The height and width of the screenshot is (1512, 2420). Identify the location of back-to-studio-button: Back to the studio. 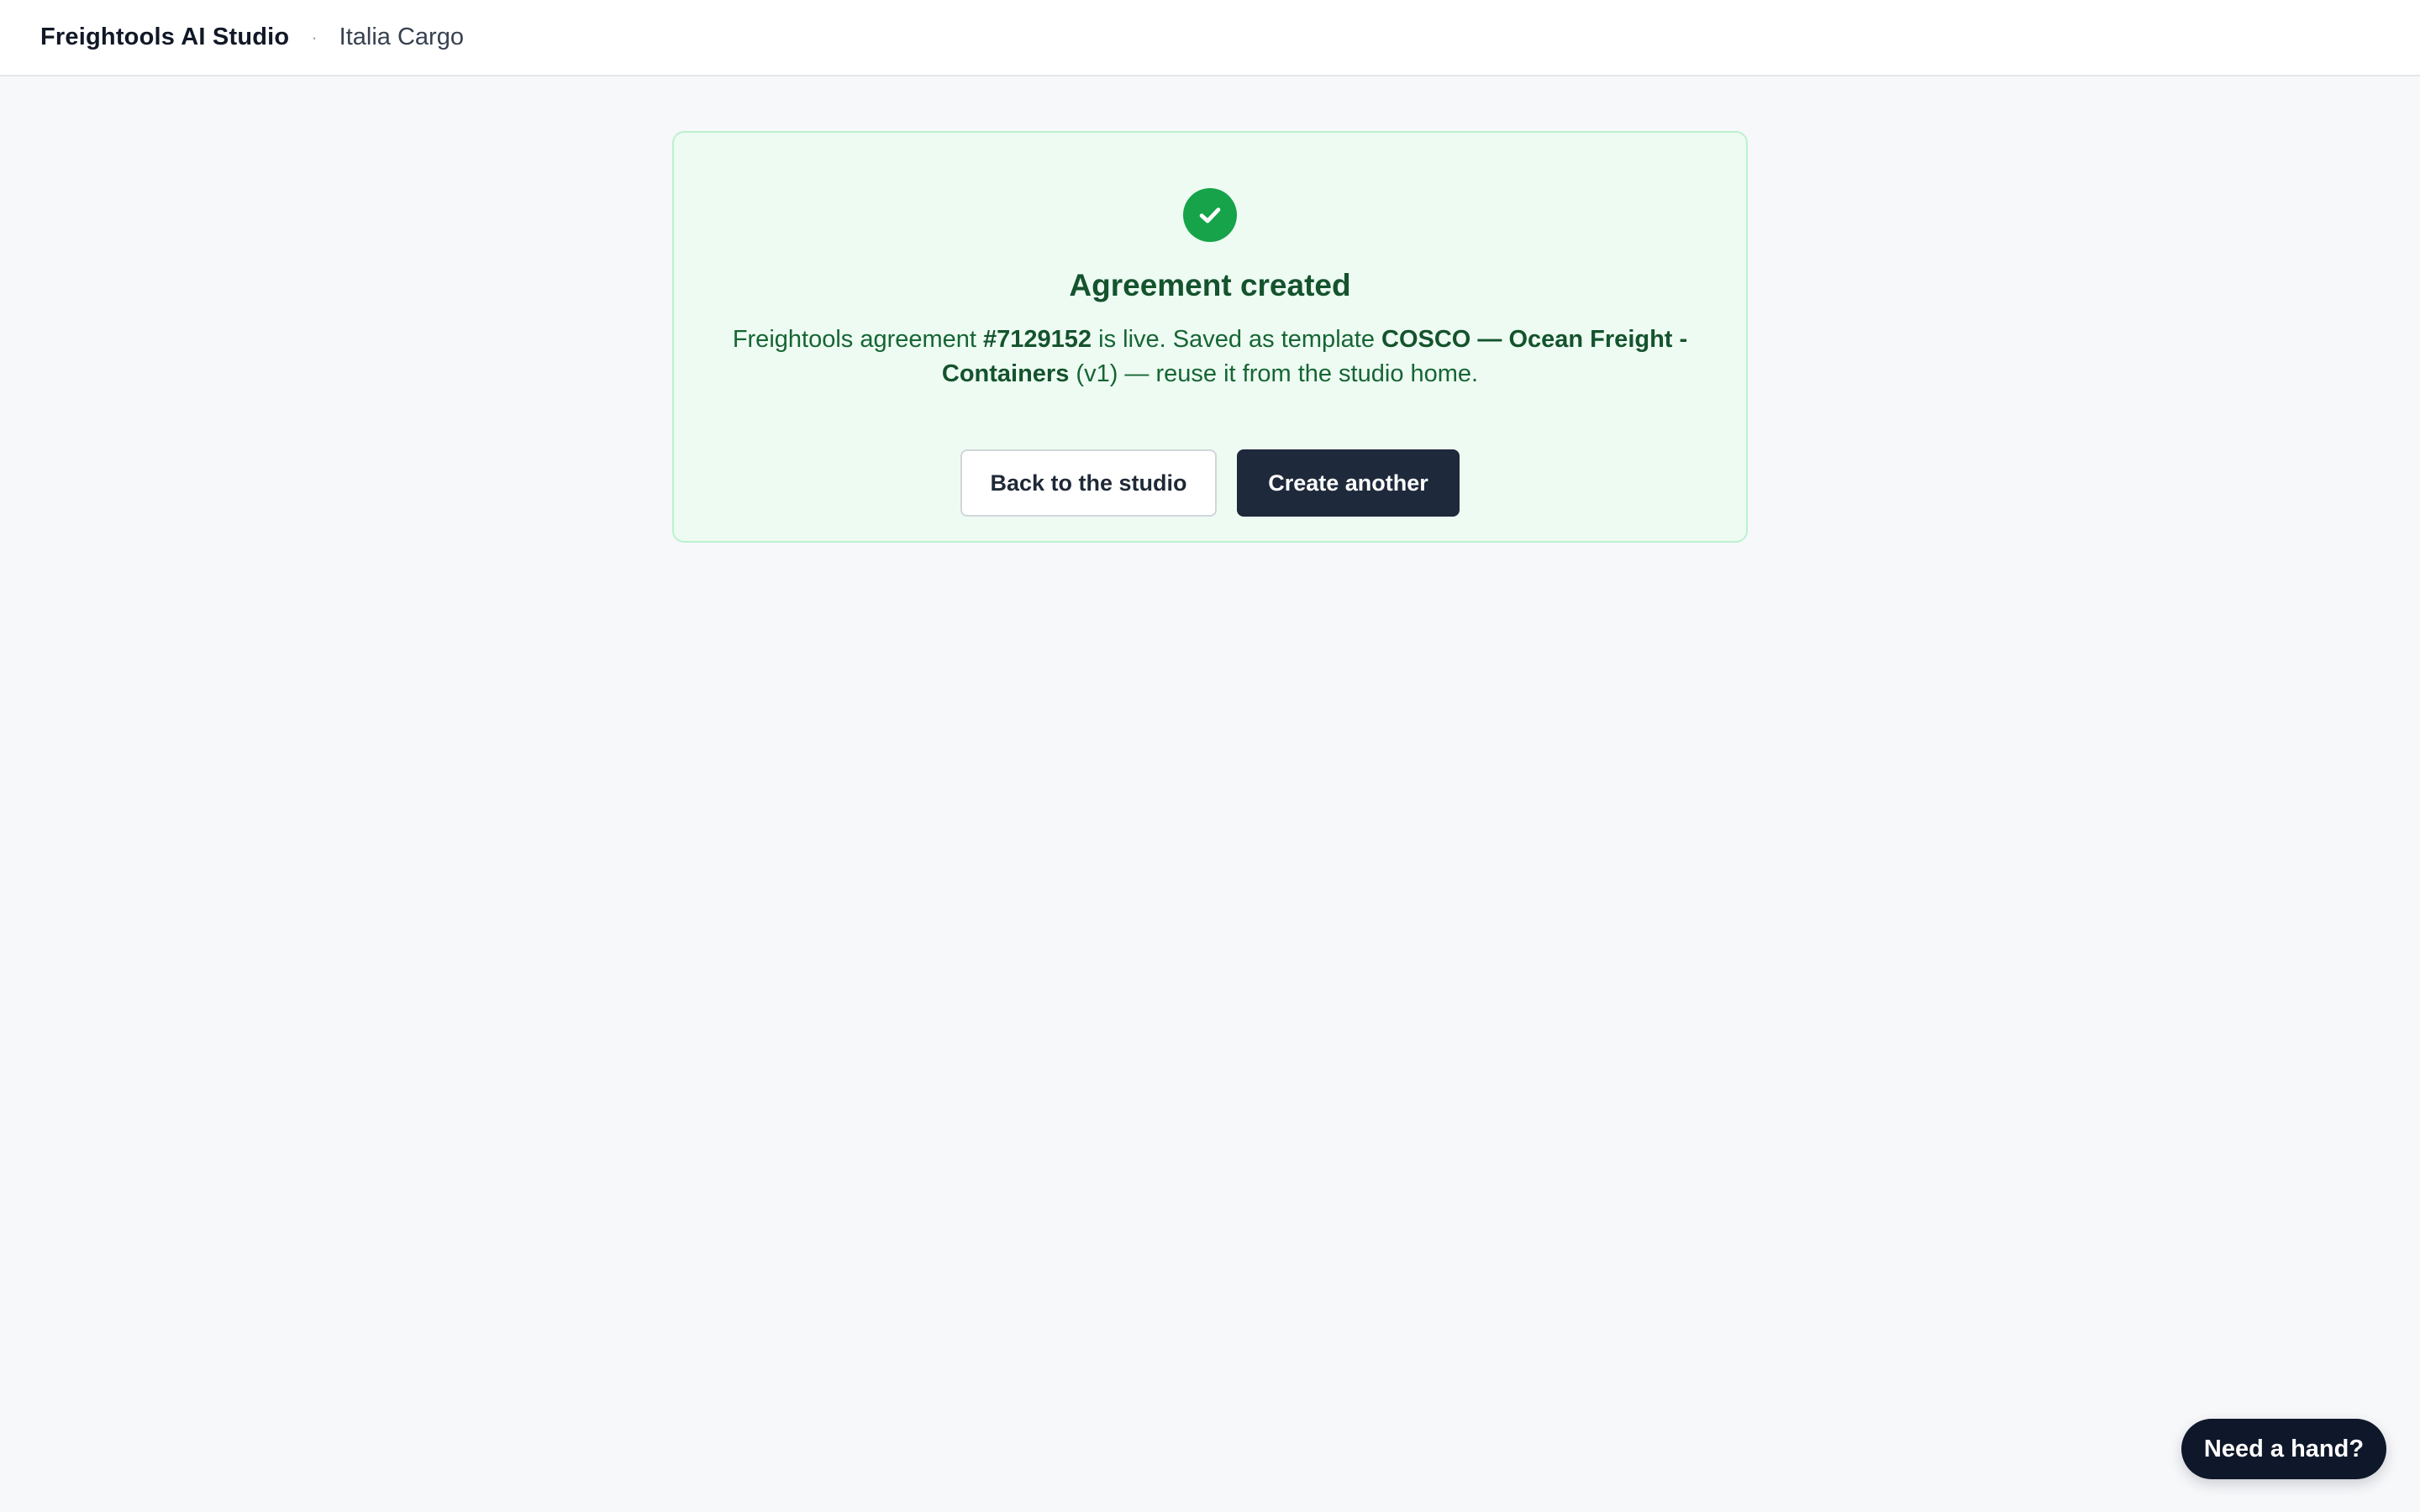
(1088, 483).